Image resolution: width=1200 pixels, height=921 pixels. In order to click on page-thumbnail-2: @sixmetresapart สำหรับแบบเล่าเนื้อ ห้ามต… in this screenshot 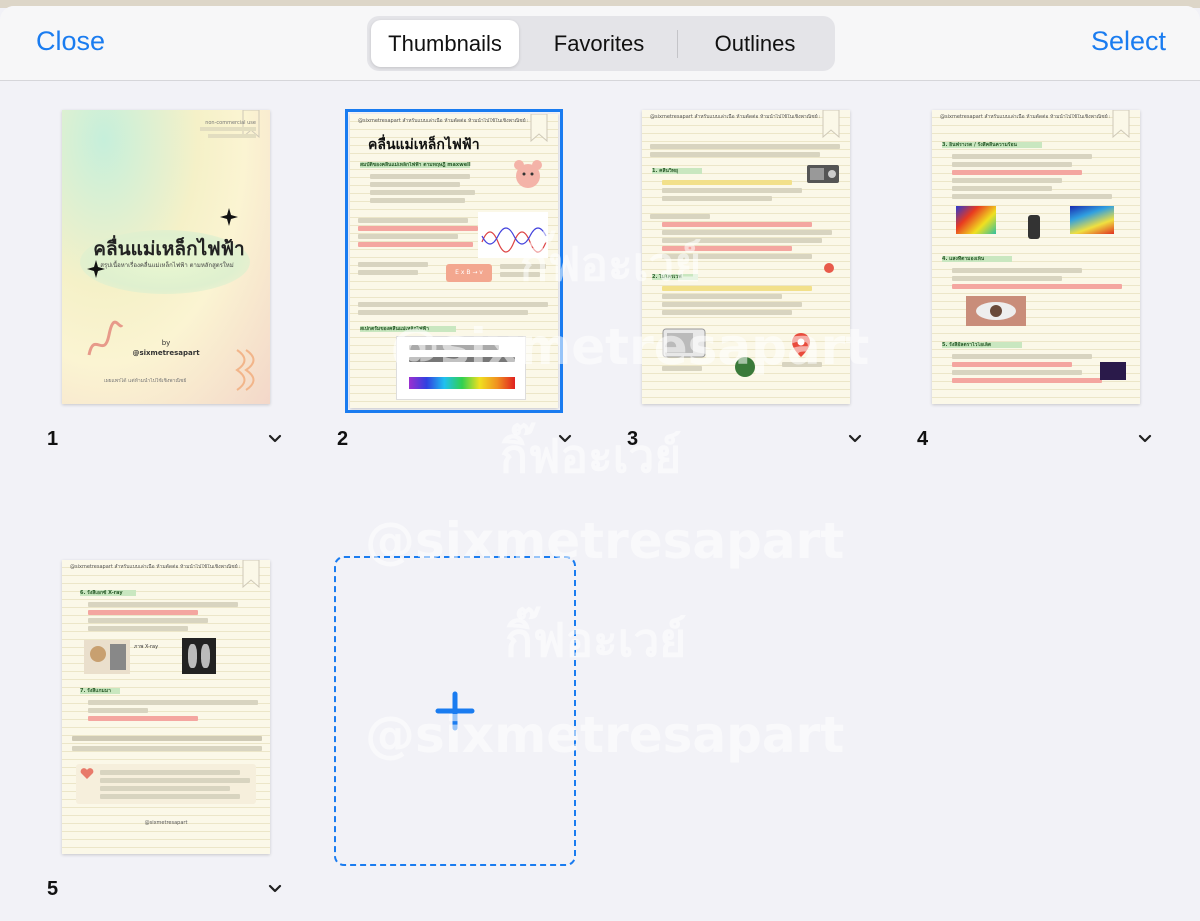, I will do `click(454, 261)`.